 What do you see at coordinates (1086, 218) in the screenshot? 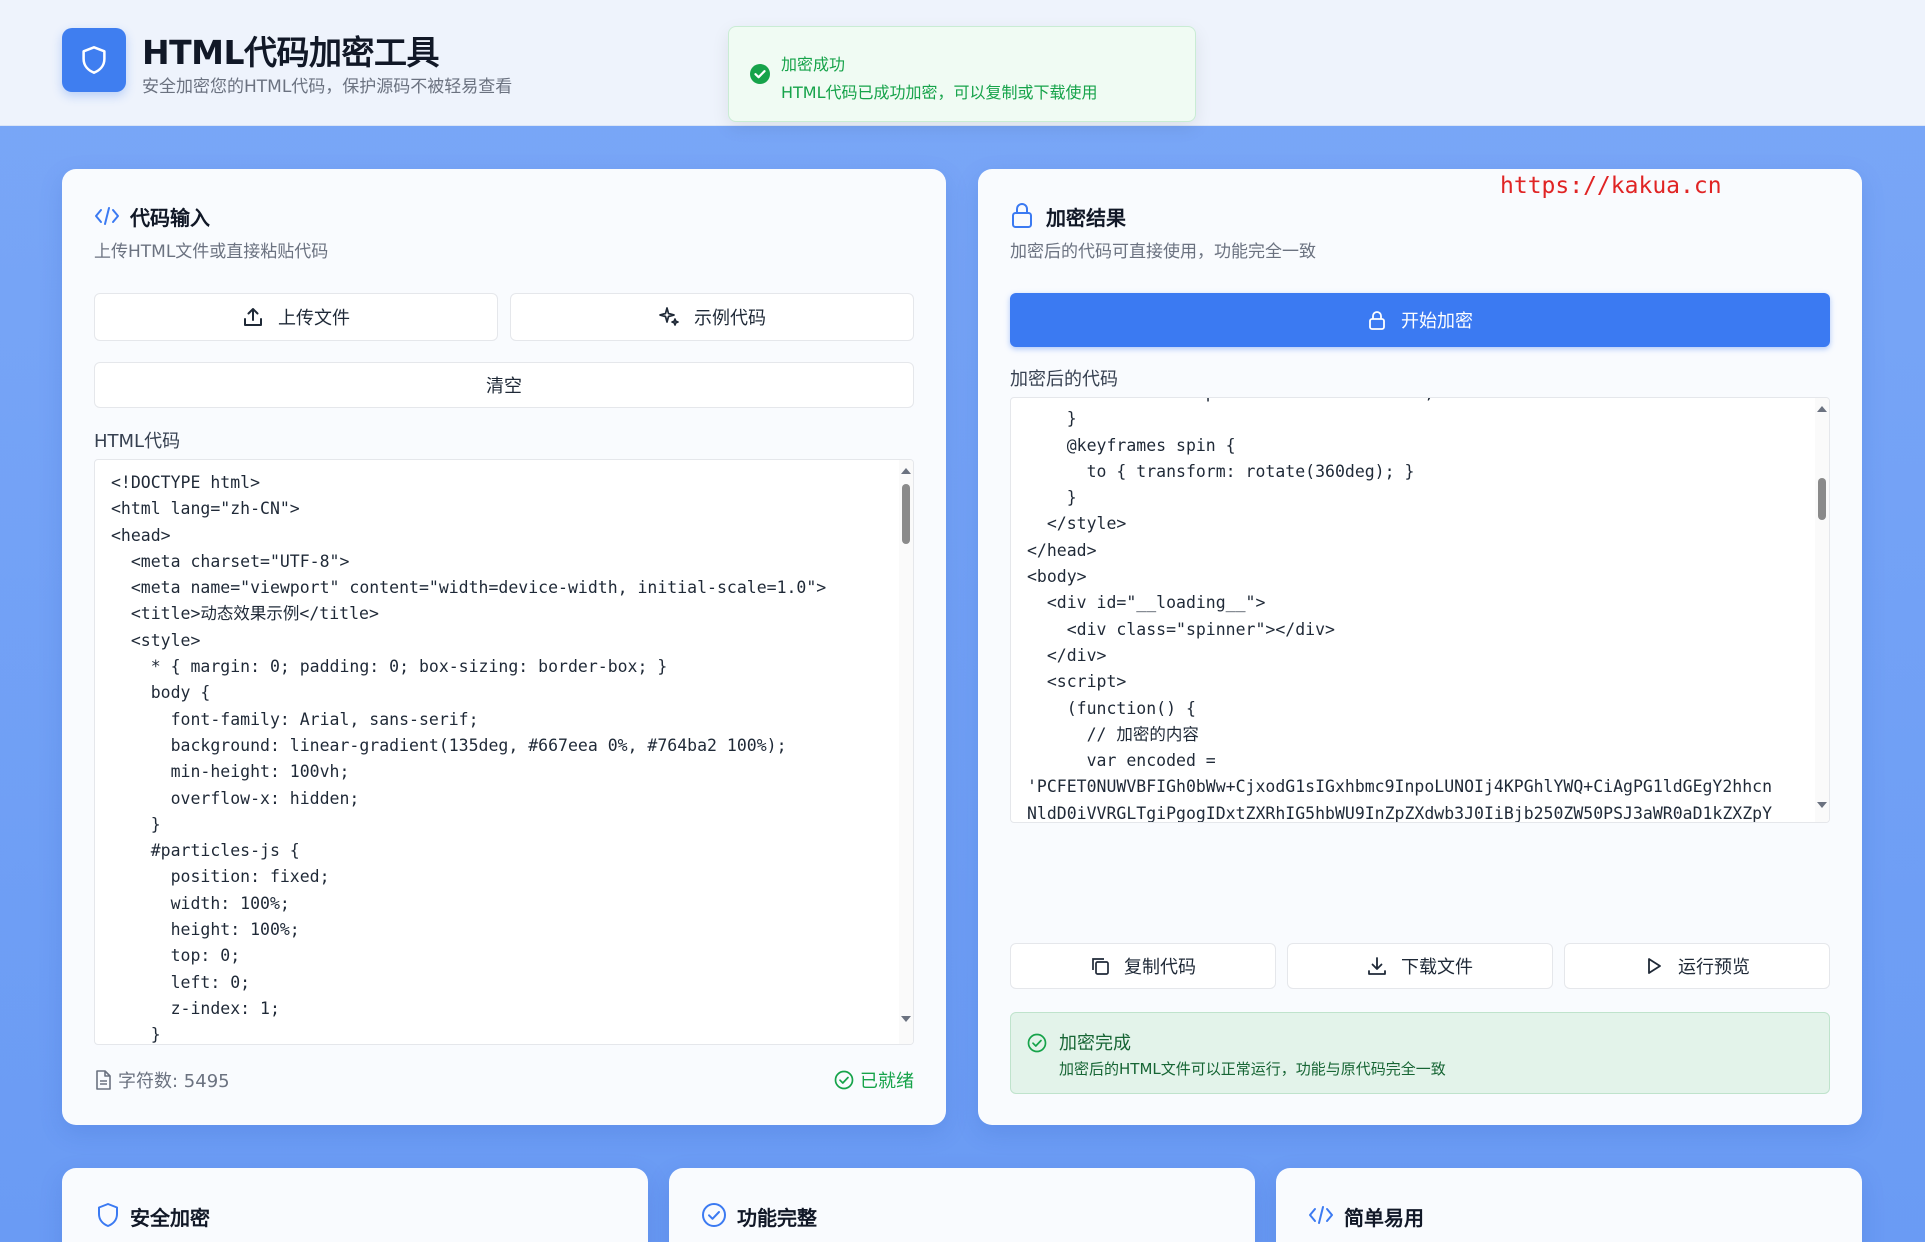
I see `result-card-title: 加密结果` at bounding box center [1086, 218].